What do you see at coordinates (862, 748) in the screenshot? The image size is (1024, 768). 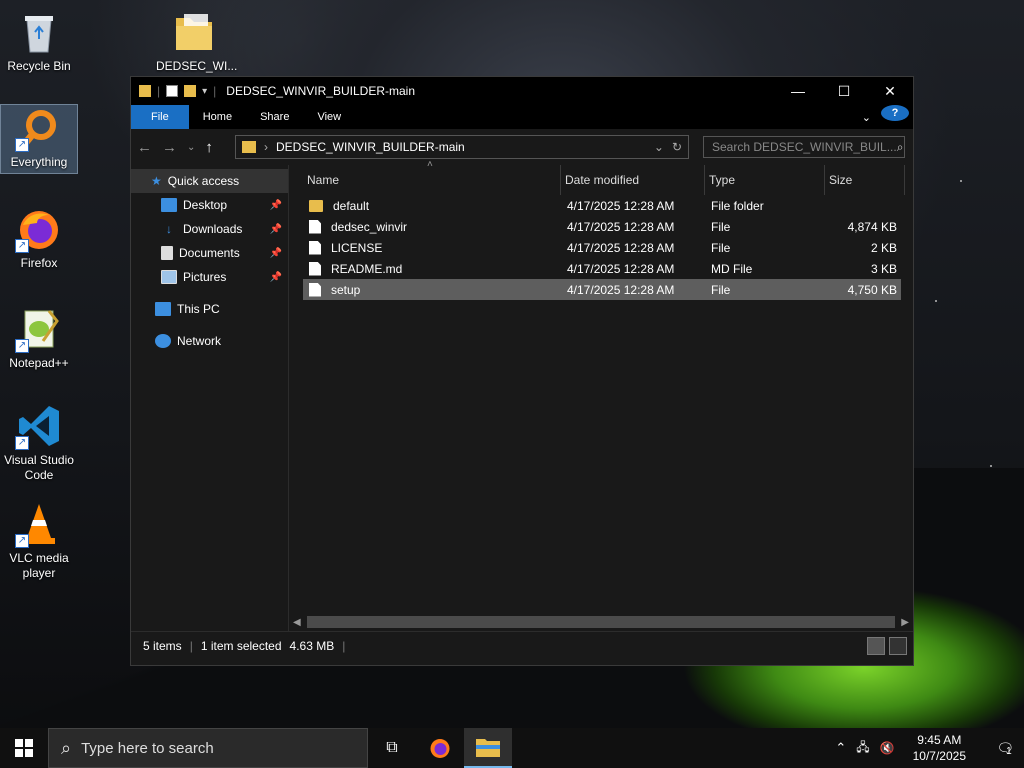 I see `network-tray-icon: 🖧` at bounding box center [862, 748].